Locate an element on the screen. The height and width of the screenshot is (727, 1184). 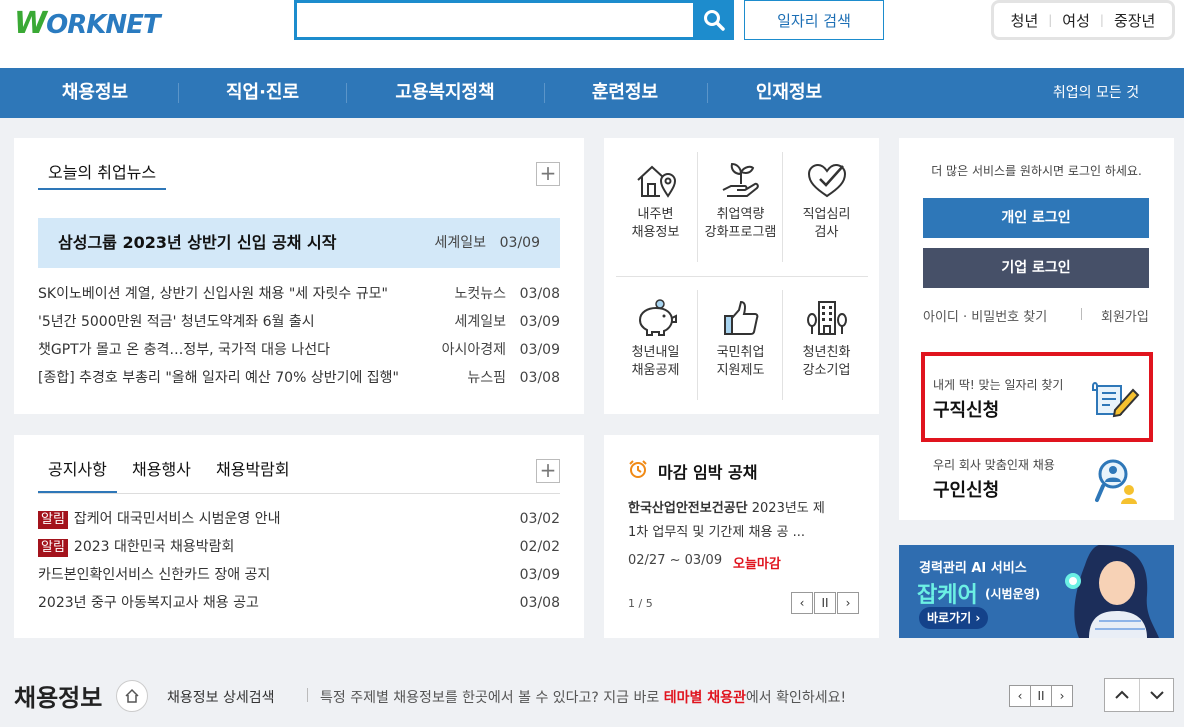
service-label-1: 청년친화 is located at coordinates (826, 352).